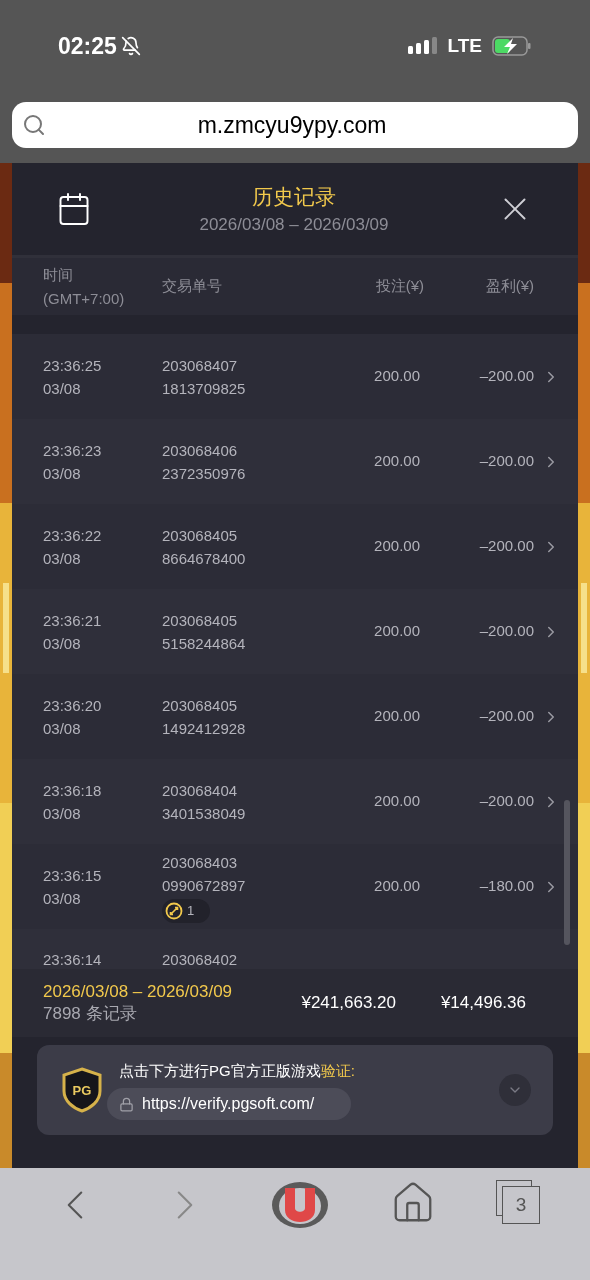 The width and height of the screenshot is (590, 1280). I want to click on url-text: m.zmcyu9ypy.com, so click(292, 125).